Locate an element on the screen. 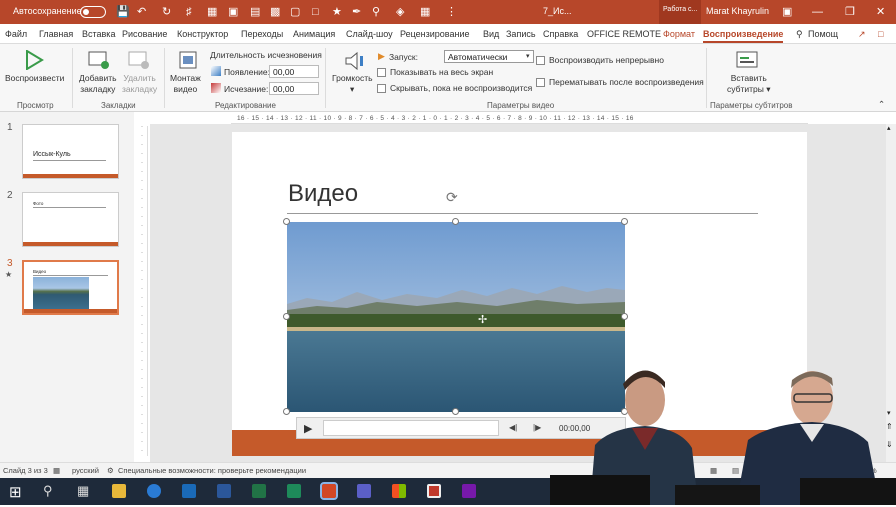  slide-thumbnail-3: Видео is located at coordinates (70, 287).